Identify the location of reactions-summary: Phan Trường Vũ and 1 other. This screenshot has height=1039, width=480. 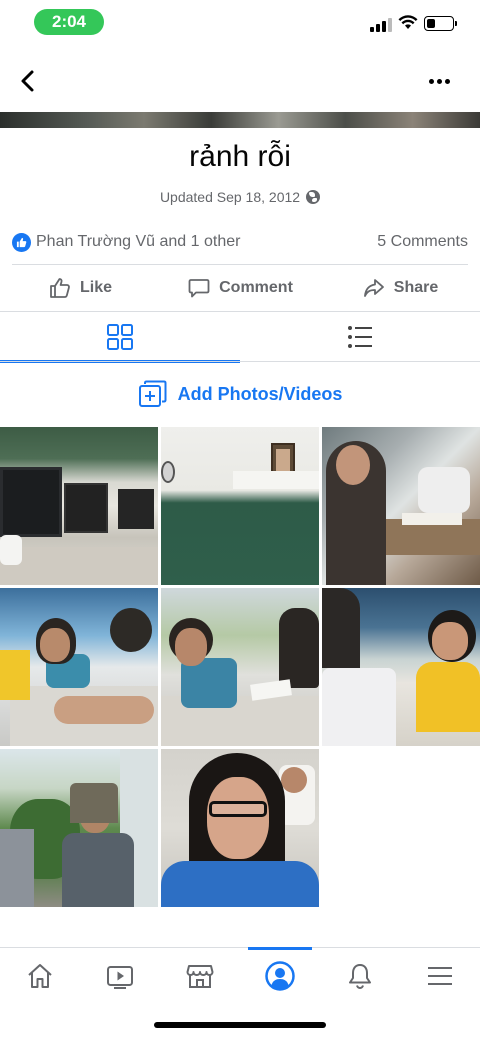
(126, 242).